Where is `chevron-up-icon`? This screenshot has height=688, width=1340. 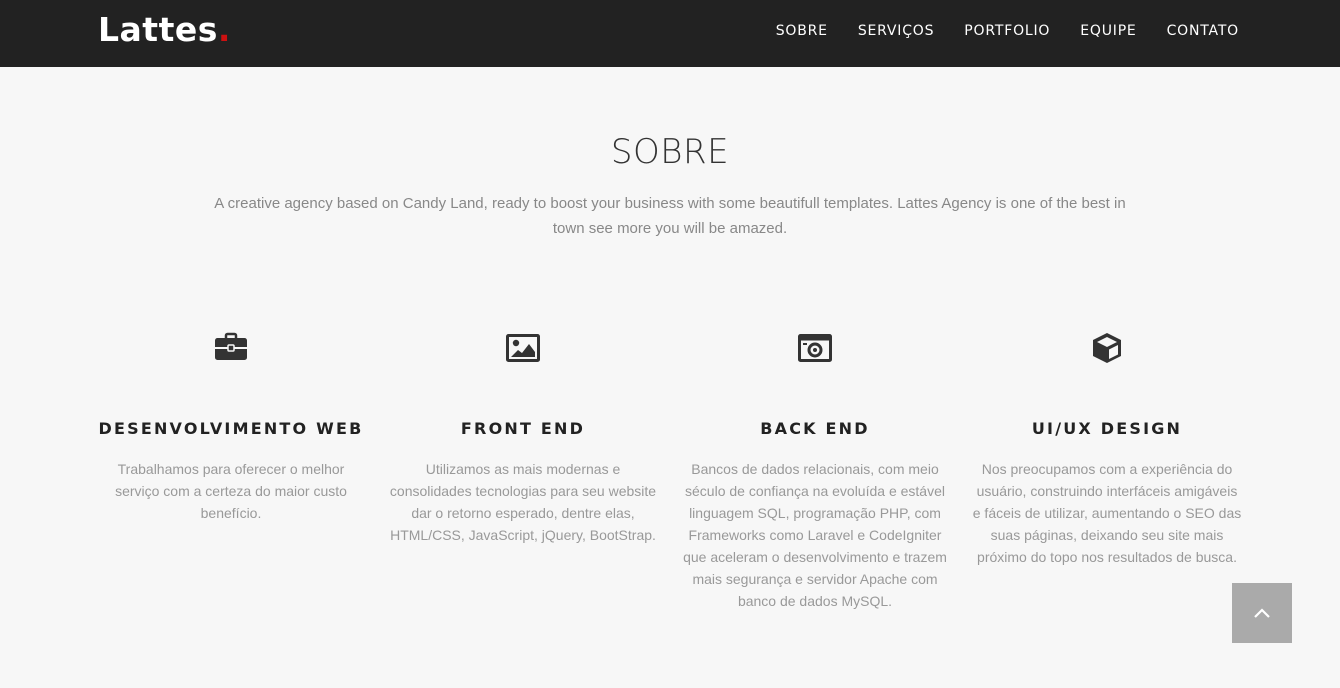 chevron-up-icon is located at coordinates (1262, 613).